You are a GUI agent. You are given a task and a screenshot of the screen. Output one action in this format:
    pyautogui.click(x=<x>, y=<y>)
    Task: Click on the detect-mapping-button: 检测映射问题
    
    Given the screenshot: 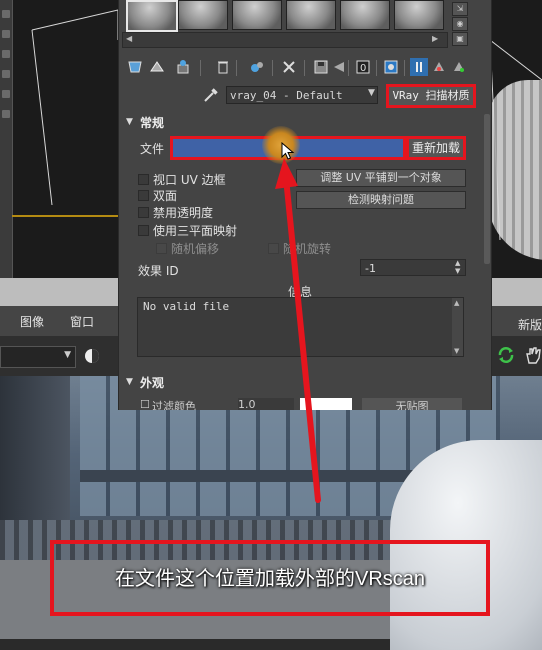 What is the action you would take?
    pyautogui.click(x=381, y=200)
    